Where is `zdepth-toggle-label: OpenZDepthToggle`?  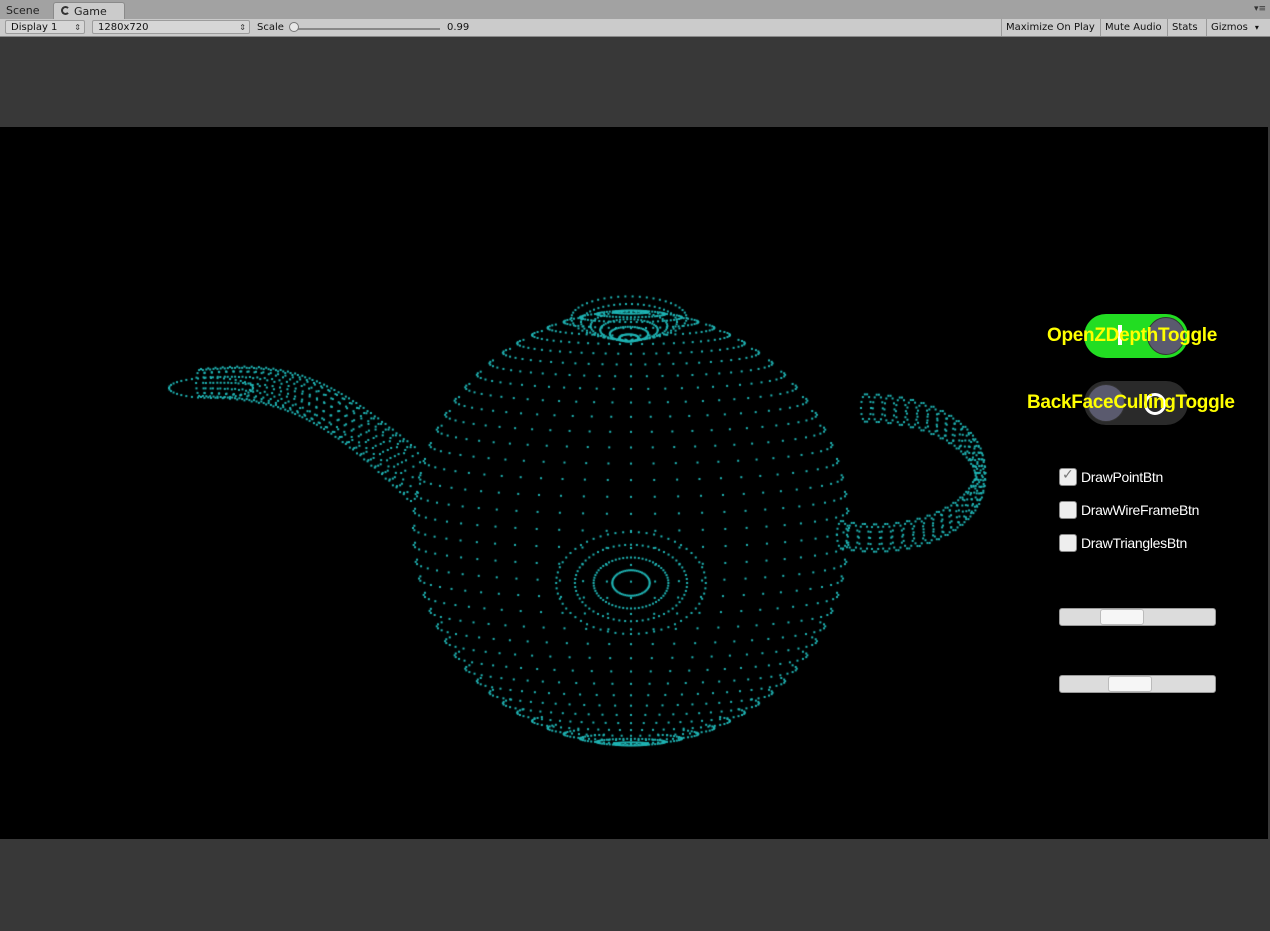 zdepth-toggle-label: OpenZDepthToggle is located at coordinates (1132, 335).